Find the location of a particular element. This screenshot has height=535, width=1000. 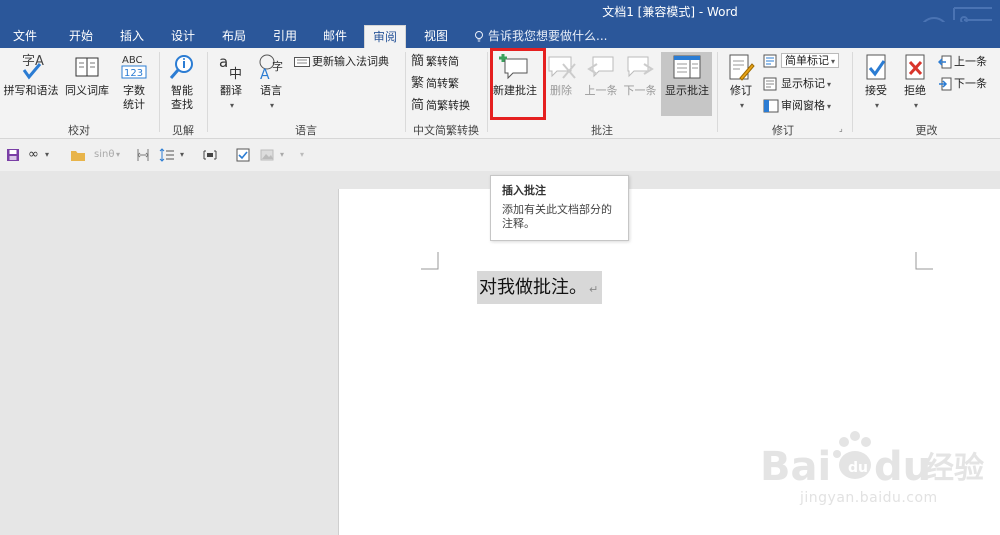

previous-comment-button: 上一条 is located at coordinates (601, 75).